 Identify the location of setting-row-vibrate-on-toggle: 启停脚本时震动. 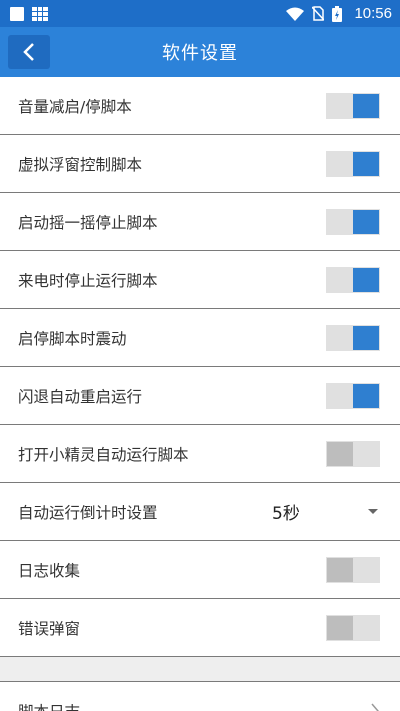
(200, 338).